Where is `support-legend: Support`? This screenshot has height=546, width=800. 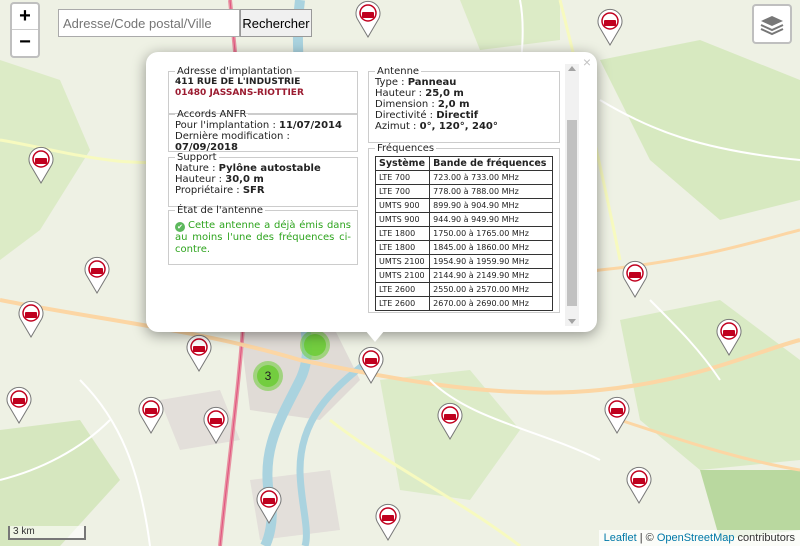
support-legend: Support is located at coordinates (197, 157).